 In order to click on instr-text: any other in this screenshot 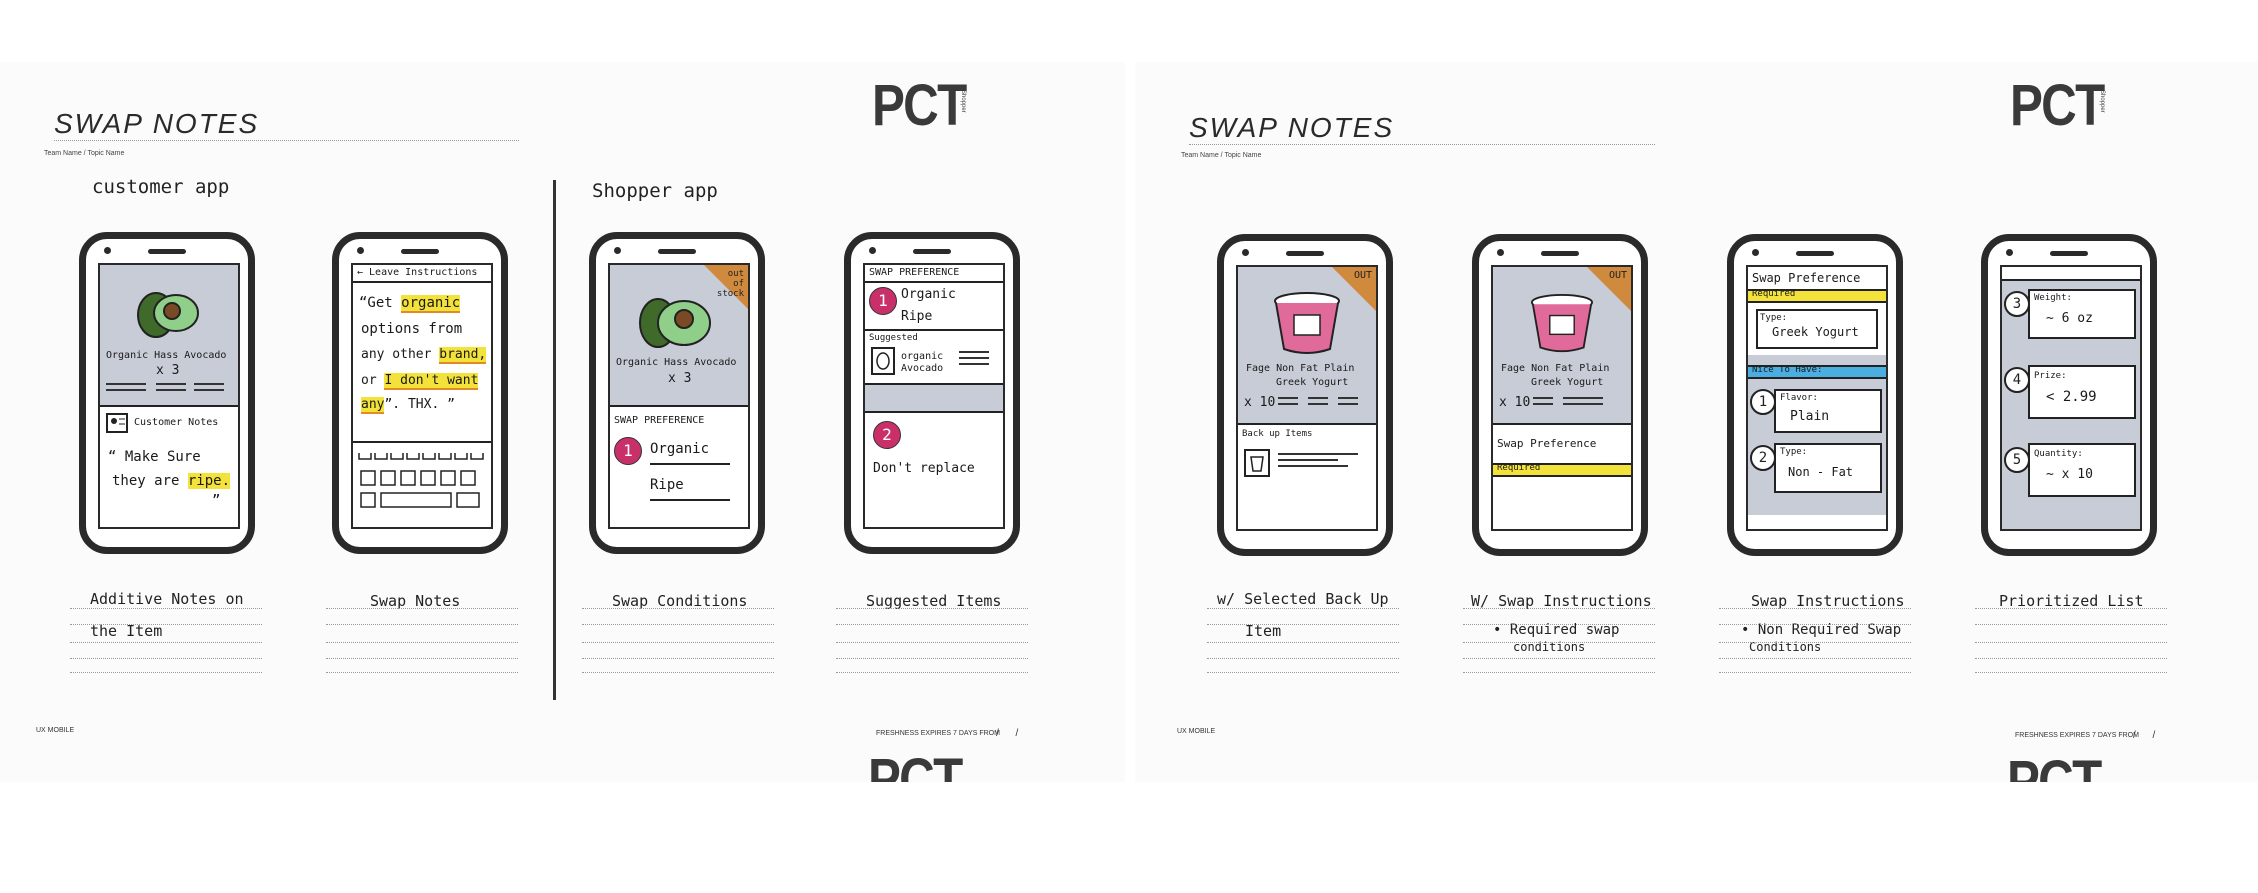, I will do `click(400, 354)`.